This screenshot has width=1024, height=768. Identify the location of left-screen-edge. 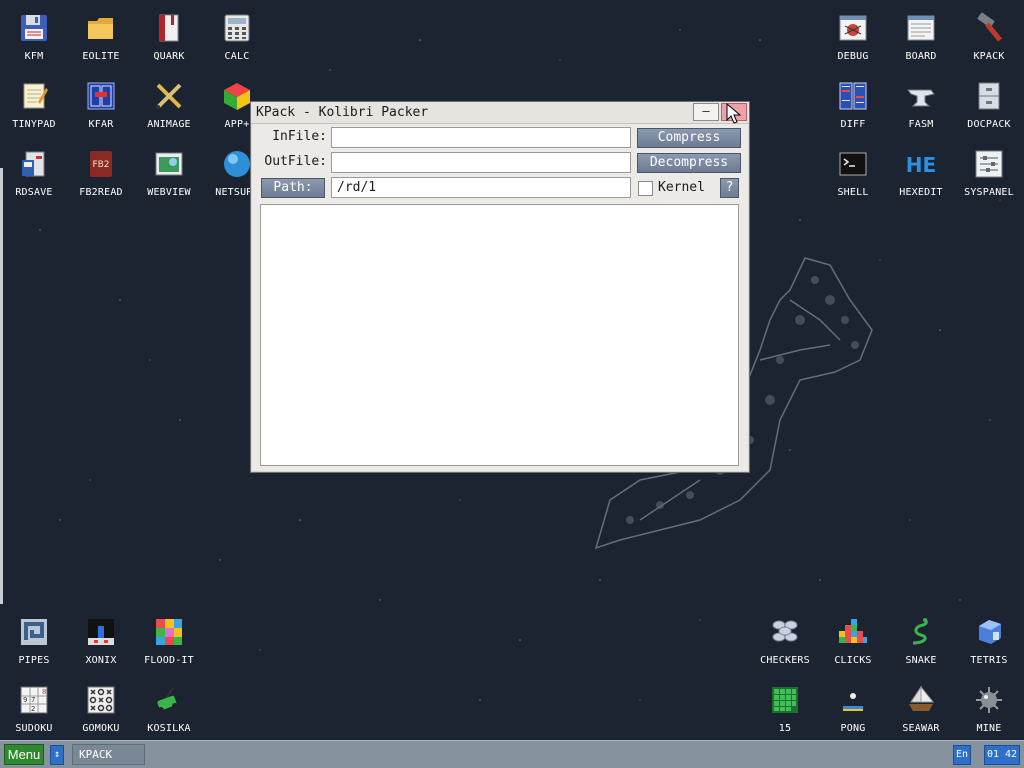
(1, 386).